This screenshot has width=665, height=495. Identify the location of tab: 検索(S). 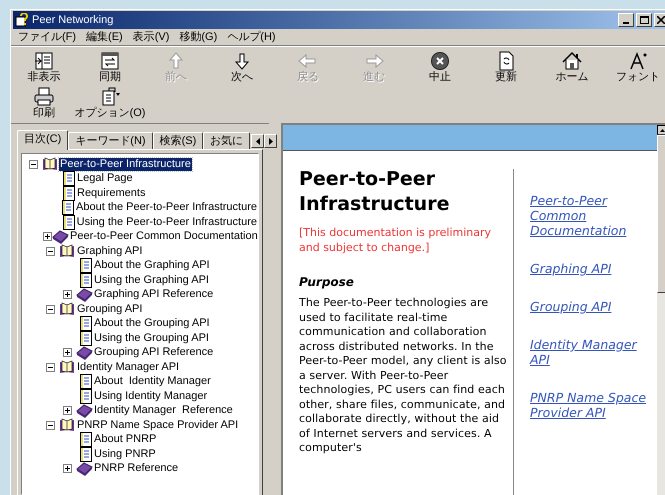
(178, 140).